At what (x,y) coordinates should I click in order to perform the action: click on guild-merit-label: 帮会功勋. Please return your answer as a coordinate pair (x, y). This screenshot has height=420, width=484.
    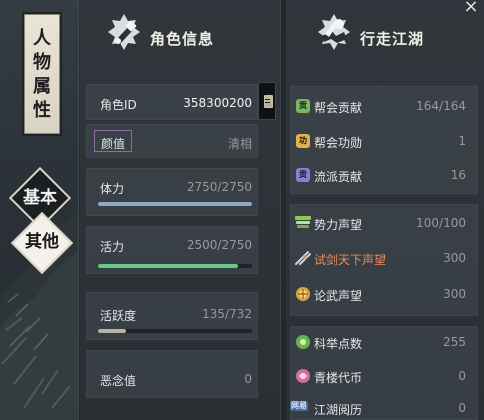
    Looking at the image, I should click on (338, 143).